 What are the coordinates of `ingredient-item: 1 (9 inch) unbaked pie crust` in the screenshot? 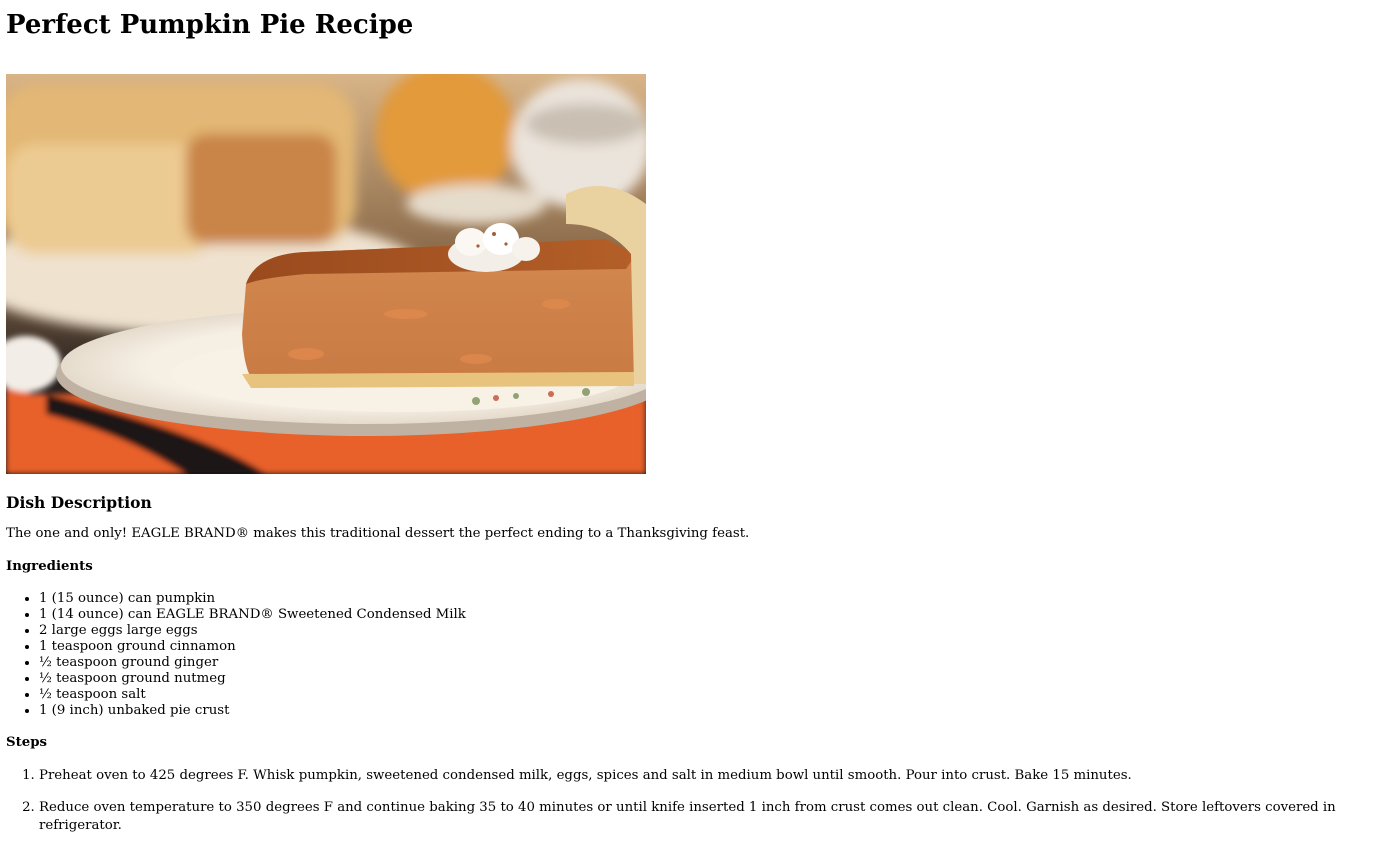 It's located at (710, 711).